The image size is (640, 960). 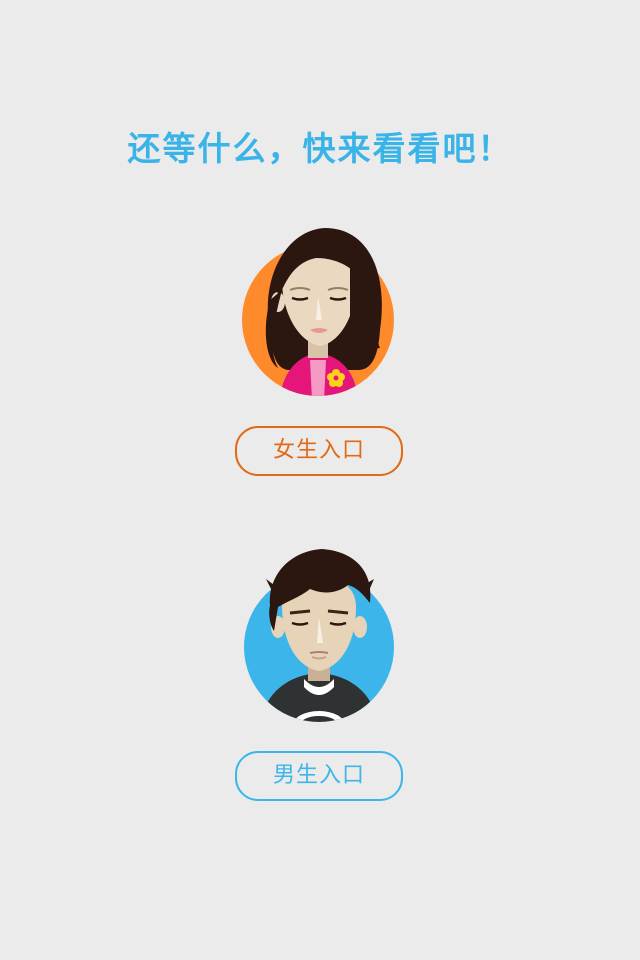 I want to click on male-entry-button: 男生入口, so click(x=319, y=776).